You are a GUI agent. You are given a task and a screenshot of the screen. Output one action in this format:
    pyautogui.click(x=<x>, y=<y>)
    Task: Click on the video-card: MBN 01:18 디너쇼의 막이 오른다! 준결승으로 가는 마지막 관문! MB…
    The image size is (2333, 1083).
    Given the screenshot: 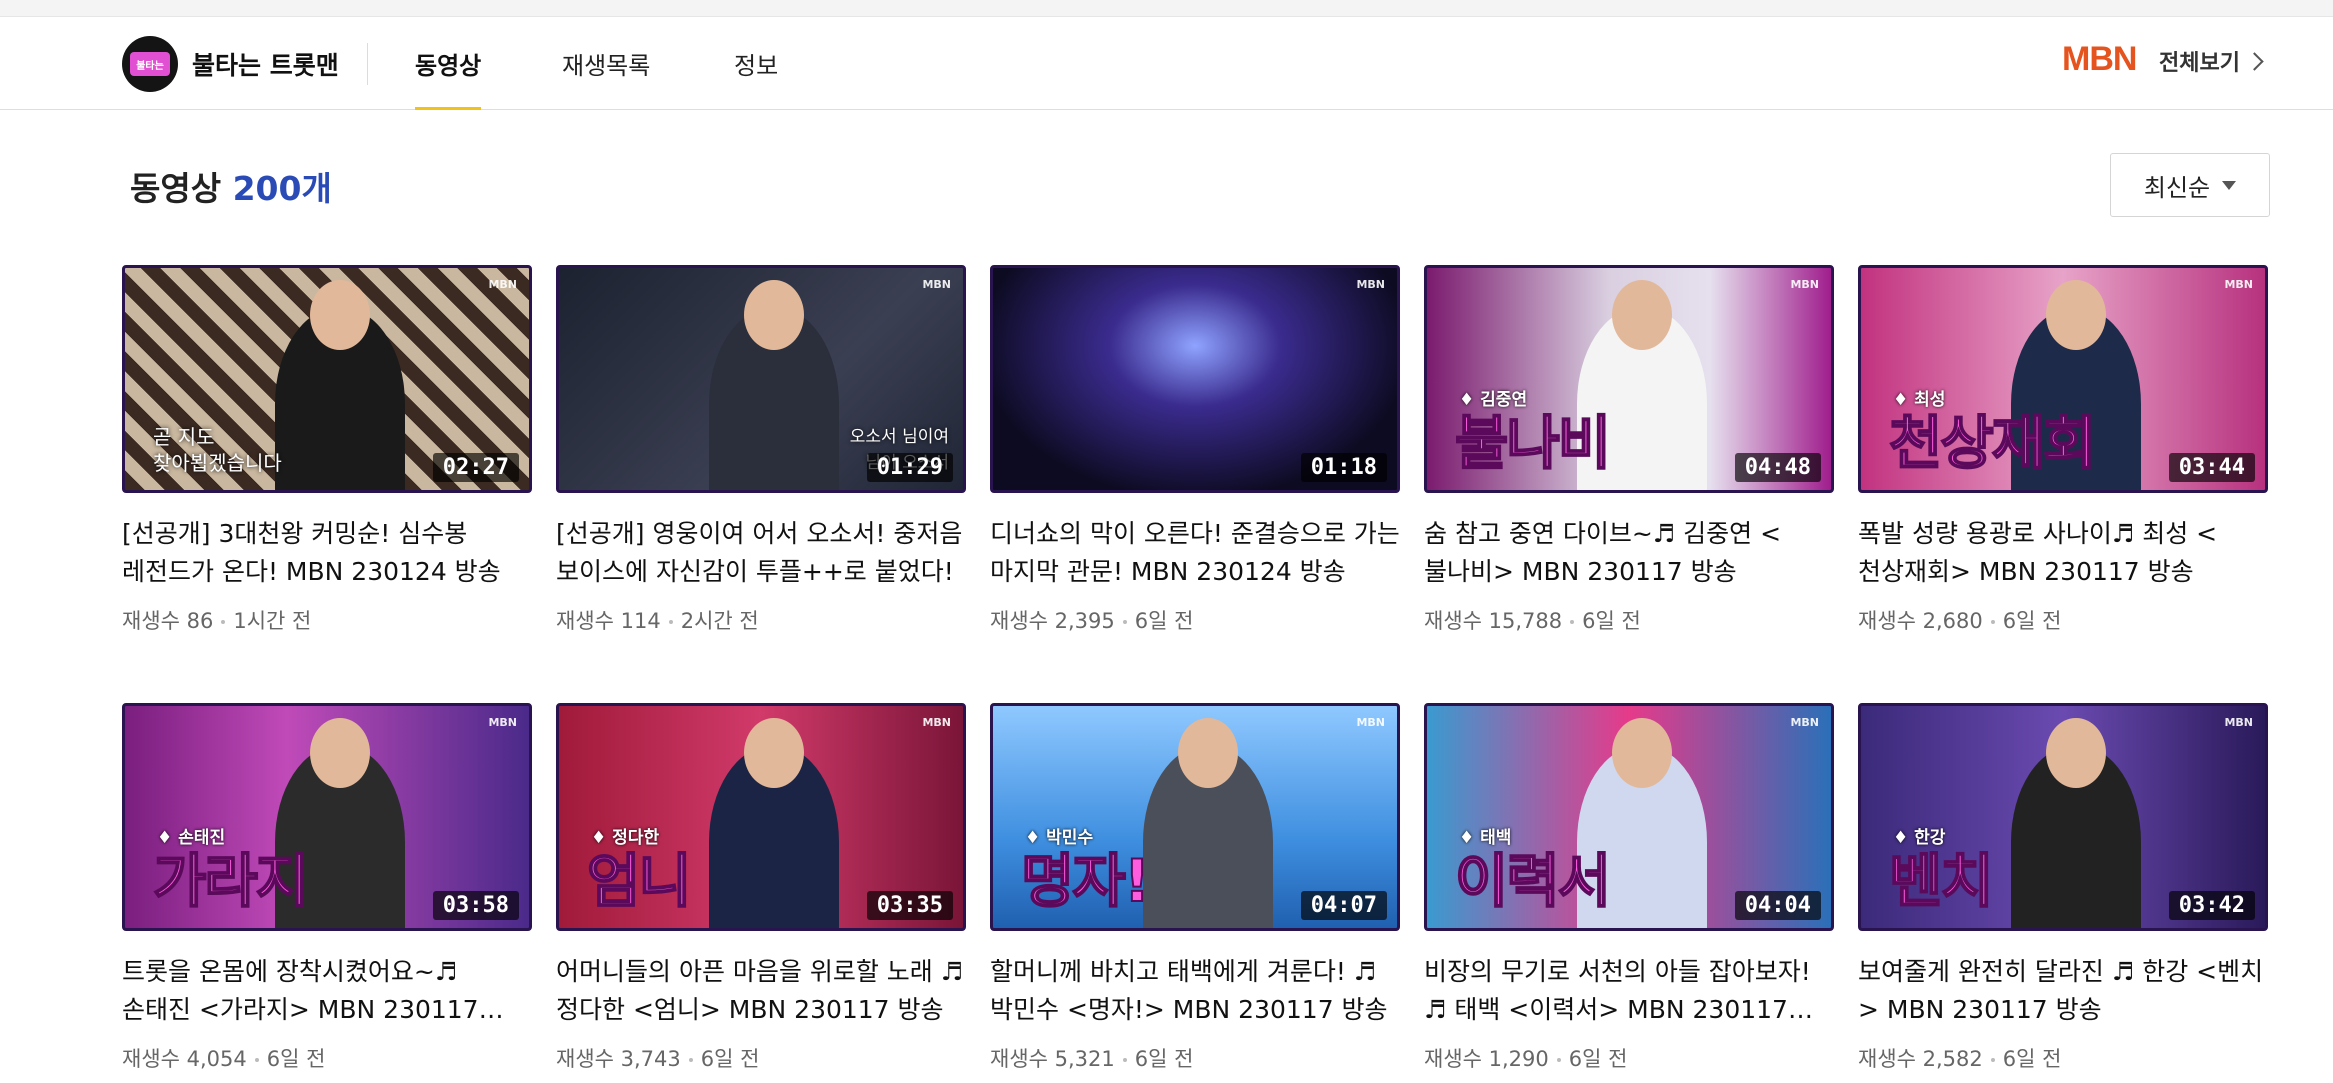 What is the action you would take?
    pyautogui.click(x=1195, y=450)
    